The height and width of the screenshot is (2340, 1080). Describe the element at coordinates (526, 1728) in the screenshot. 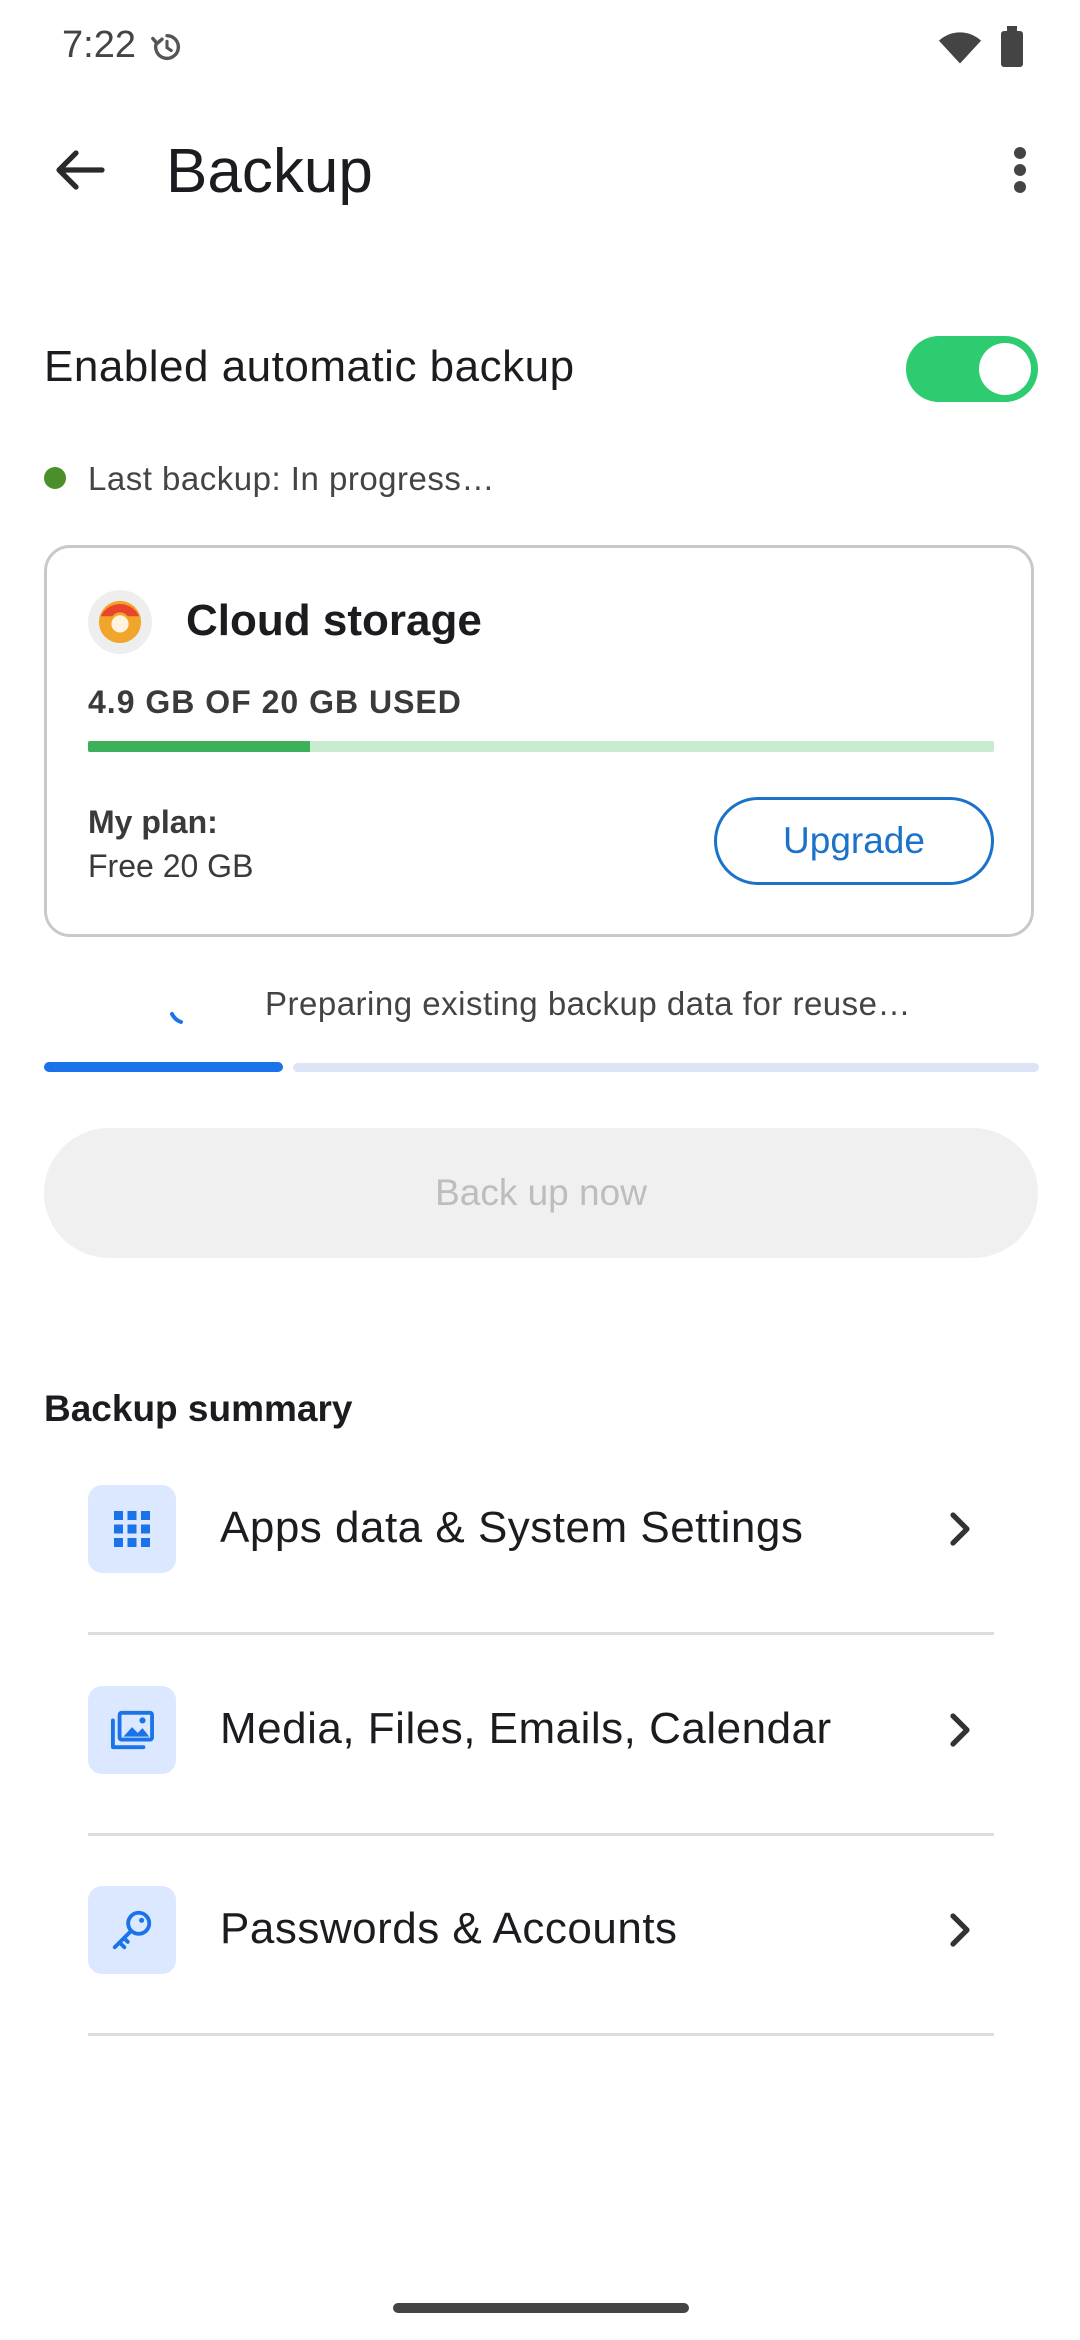

I see `summary-item-label: Media, Files, Emails, Calendar` at that location.